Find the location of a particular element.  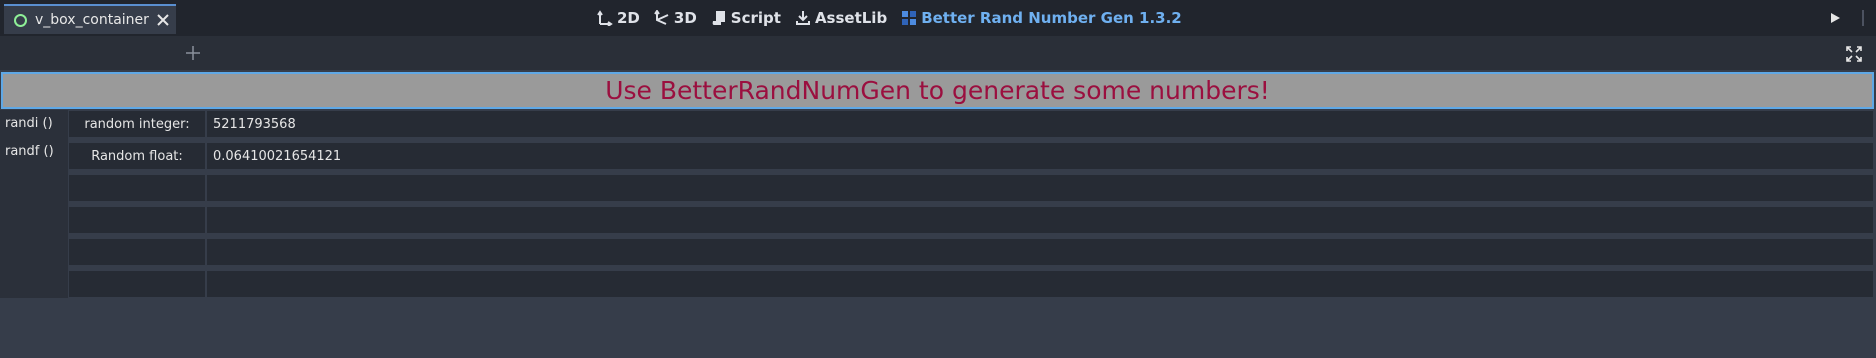

button-column is located at coordinates (34, 204).